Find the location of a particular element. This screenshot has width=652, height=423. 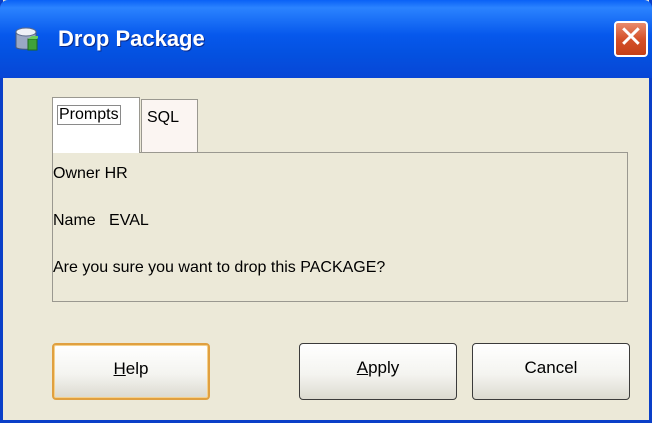

tab-prompts: Prompts is located at coordinates (96, 125).